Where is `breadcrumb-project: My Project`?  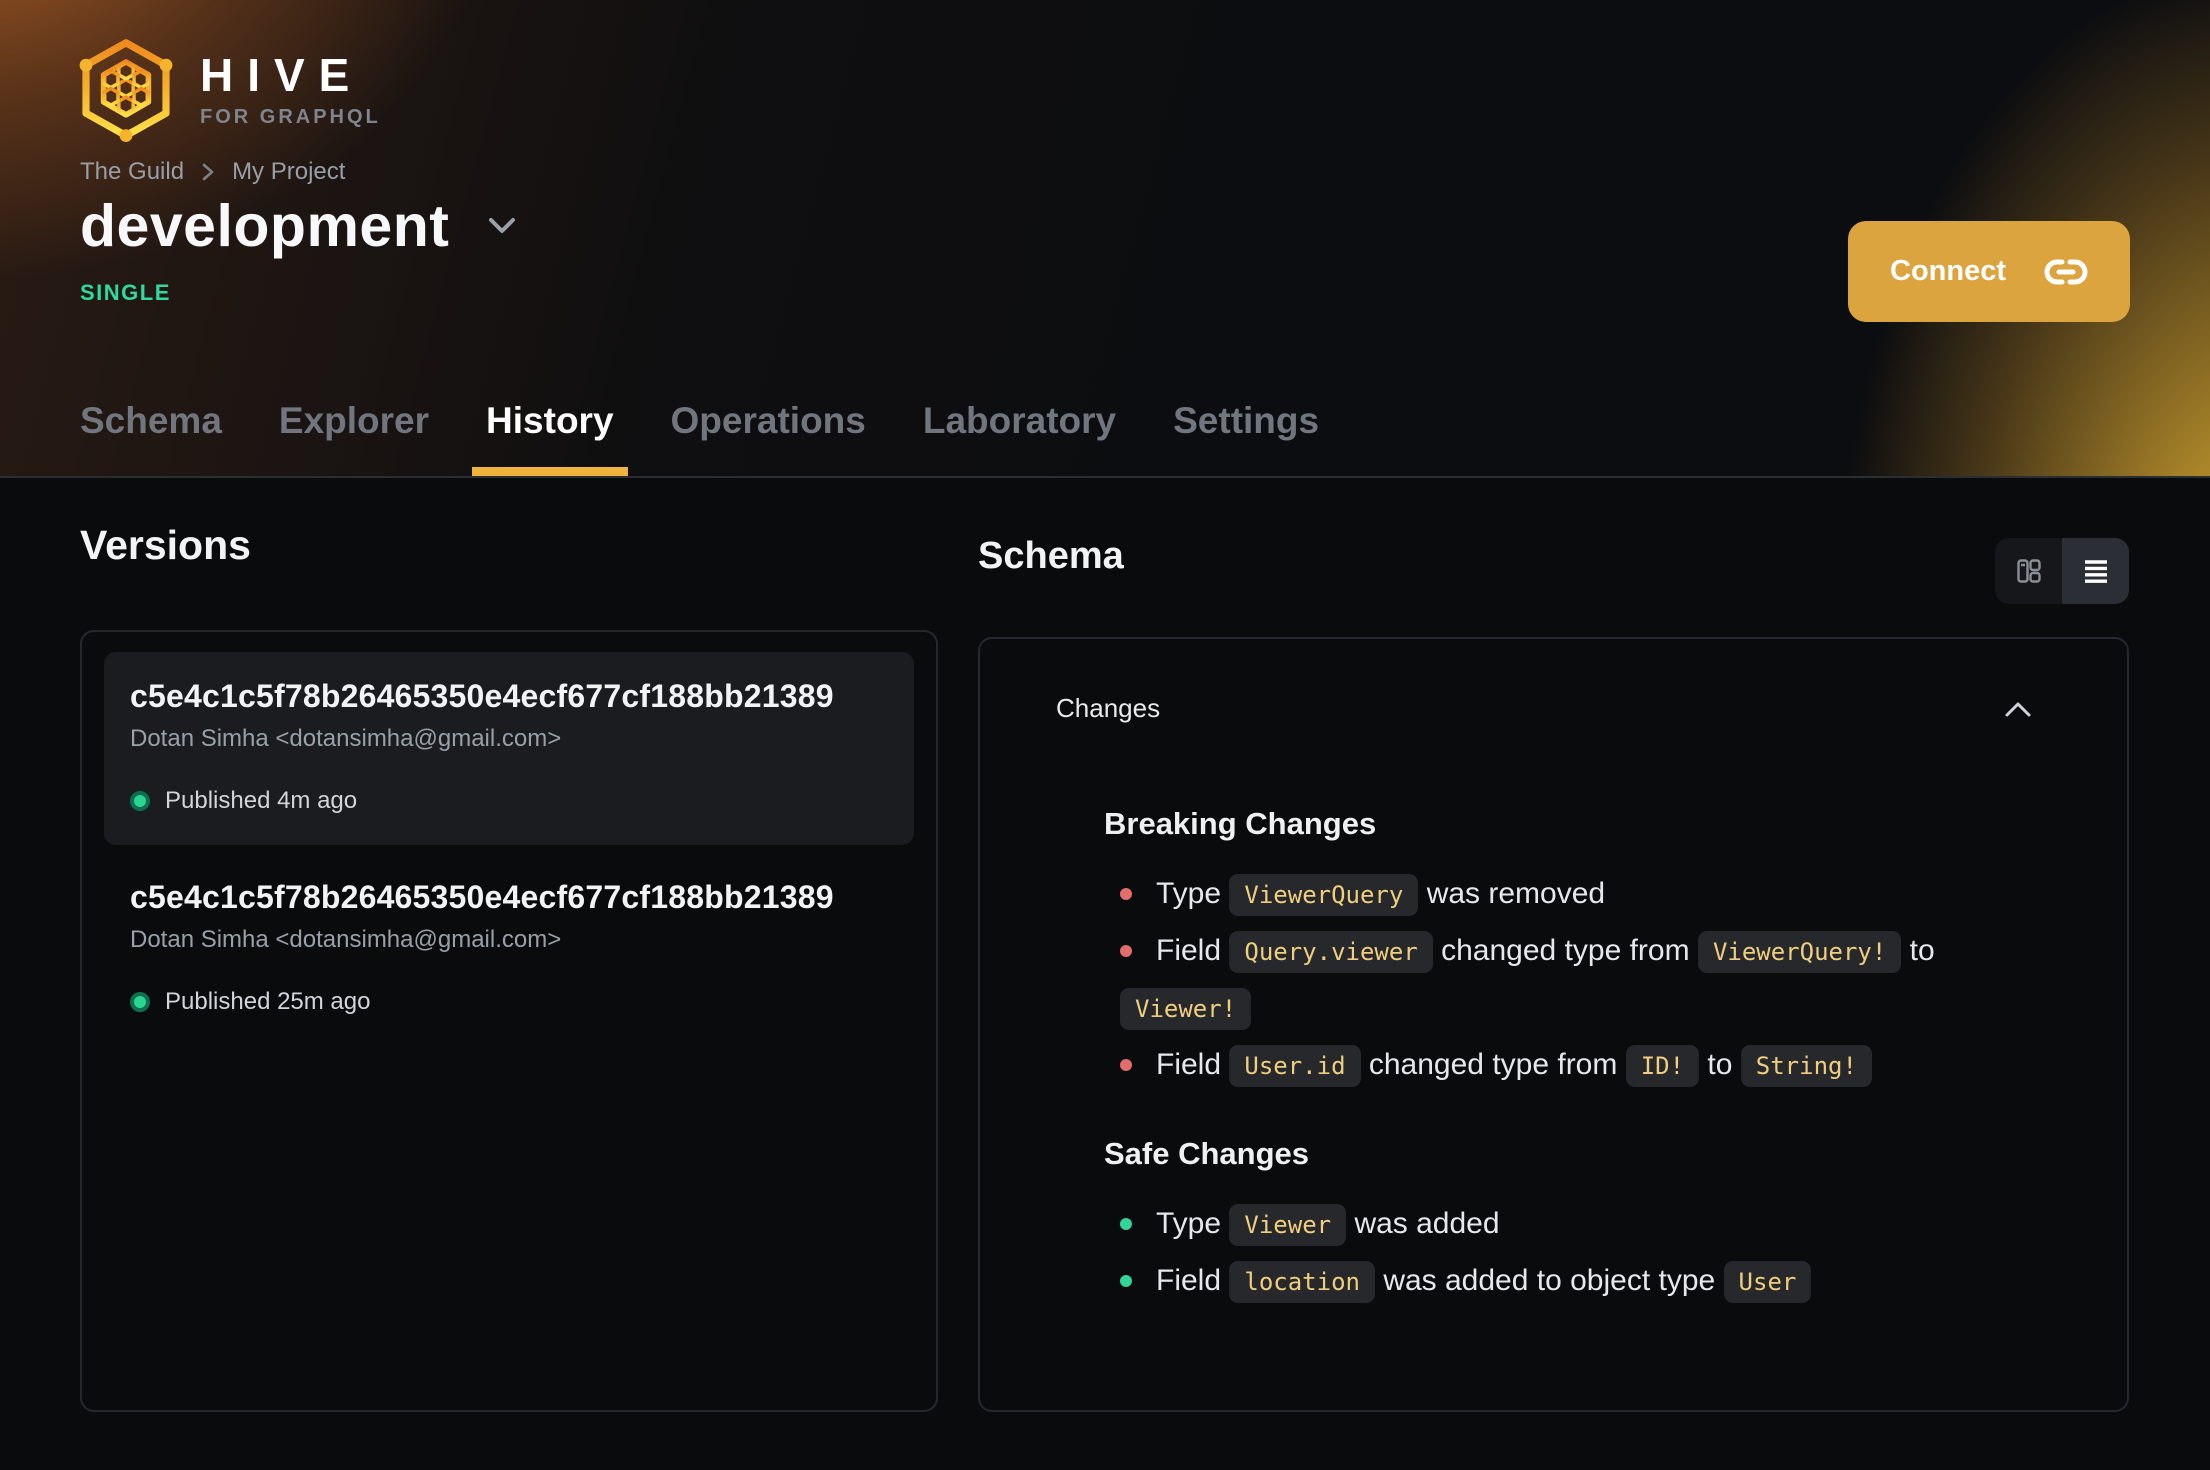 breadcrumb-project: My Project is located at coordinates (288, 172).